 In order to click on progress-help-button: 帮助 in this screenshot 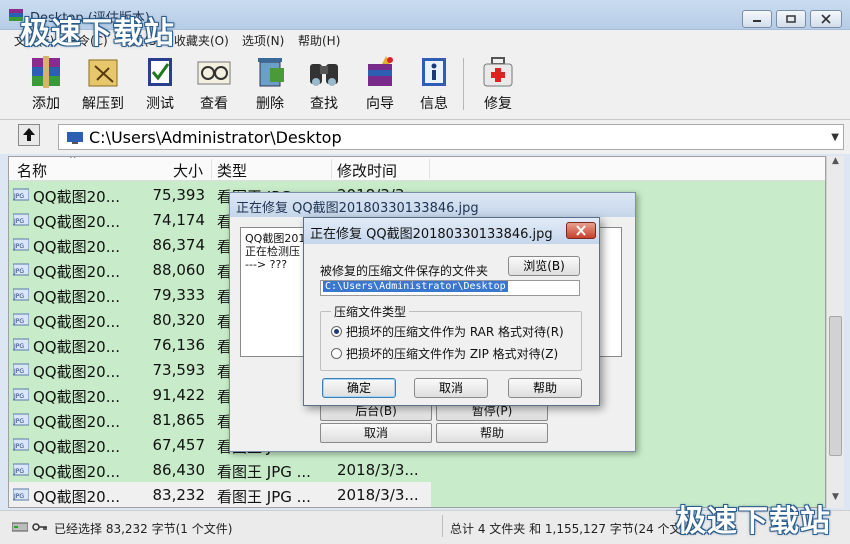, I will do `click(492, 433)`.